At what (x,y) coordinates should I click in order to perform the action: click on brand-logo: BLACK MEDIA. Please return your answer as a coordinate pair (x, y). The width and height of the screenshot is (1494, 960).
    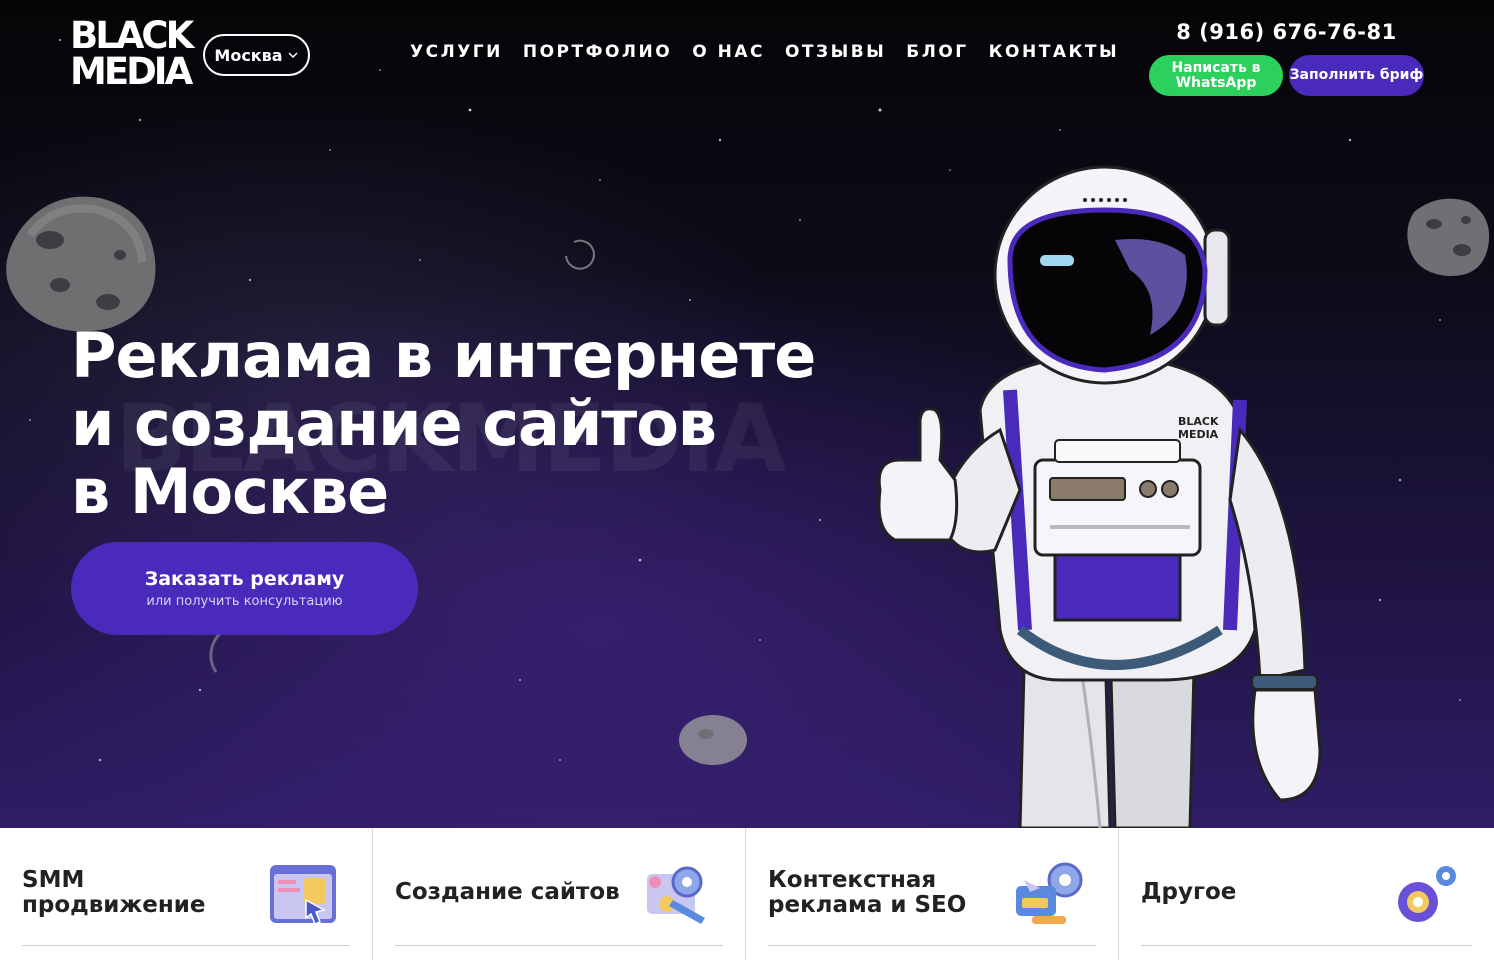
    Looking at the image, I should click on (134, 54).